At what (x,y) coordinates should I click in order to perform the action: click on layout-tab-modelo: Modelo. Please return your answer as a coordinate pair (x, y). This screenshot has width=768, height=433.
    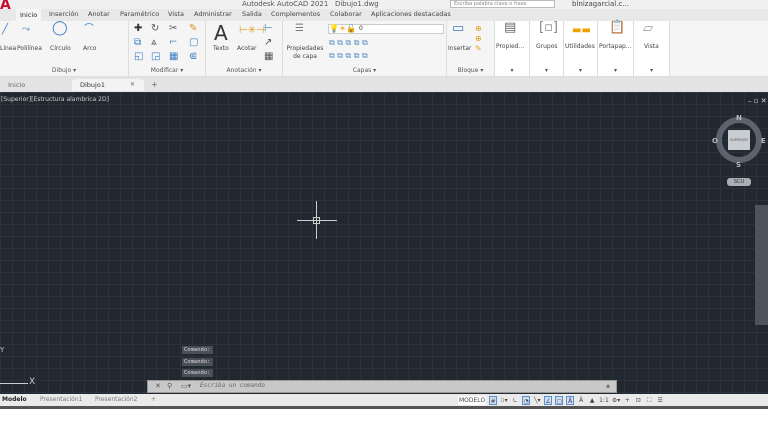
    Looking at the image, I should click on (14, 399).